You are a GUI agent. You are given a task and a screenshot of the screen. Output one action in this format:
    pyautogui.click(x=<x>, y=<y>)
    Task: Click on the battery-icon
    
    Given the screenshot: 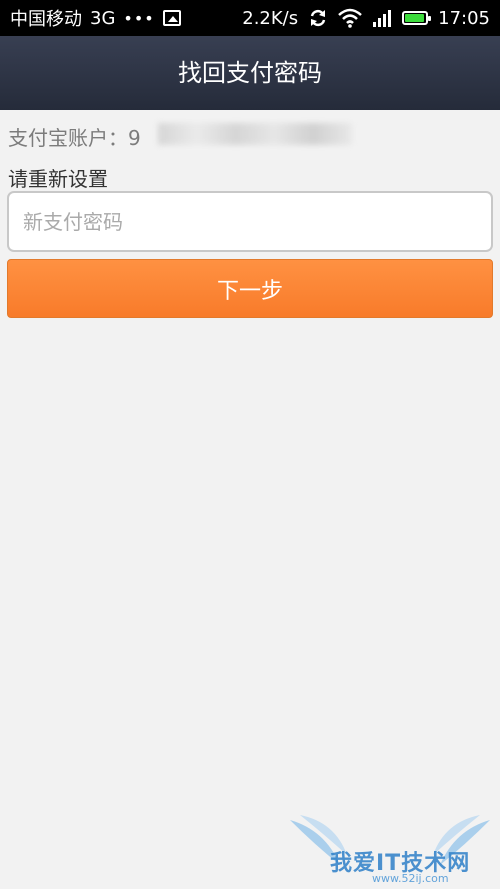 What is the action you would take?
    pyautogui.click(x=417, y=18)
    